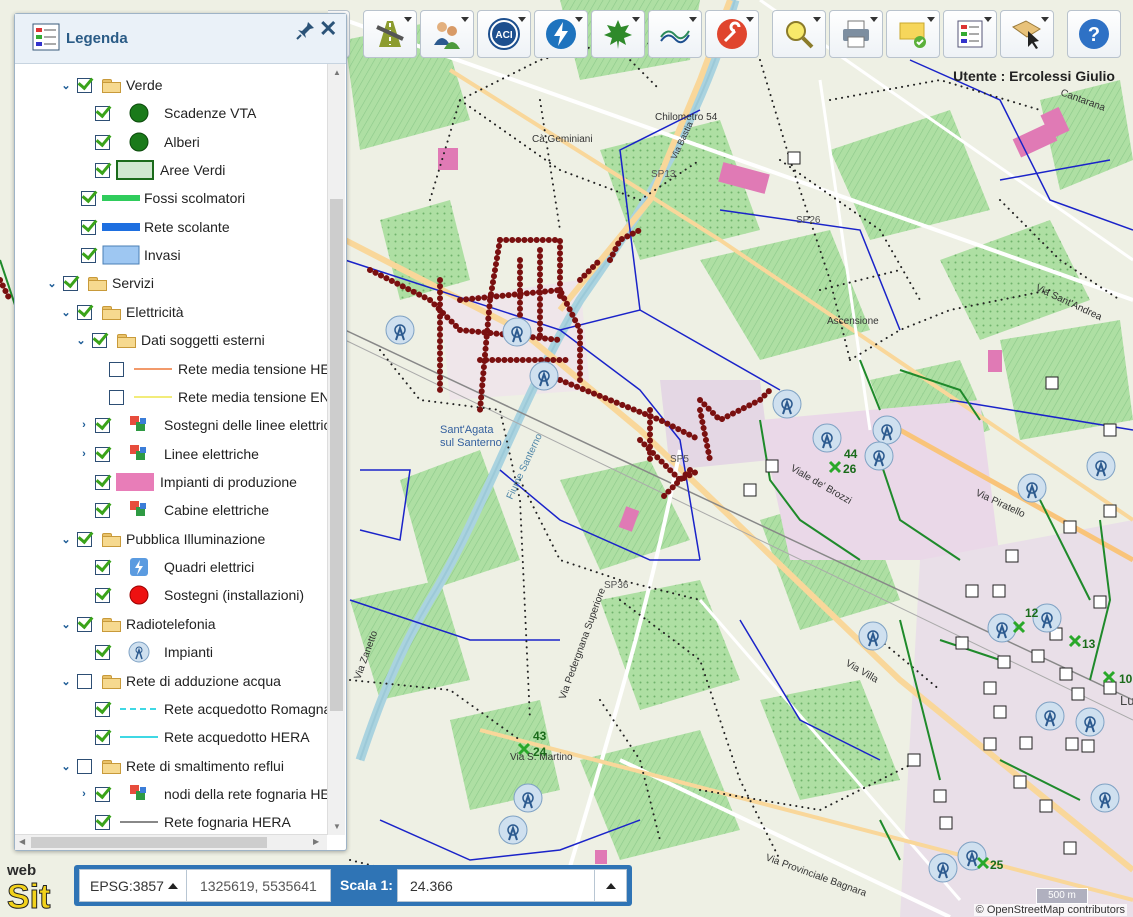  What do you see at coordinates (22, 841) in the screenshot?
I see `scroll-left-icon: ◀` at bounding box center [22, 841].